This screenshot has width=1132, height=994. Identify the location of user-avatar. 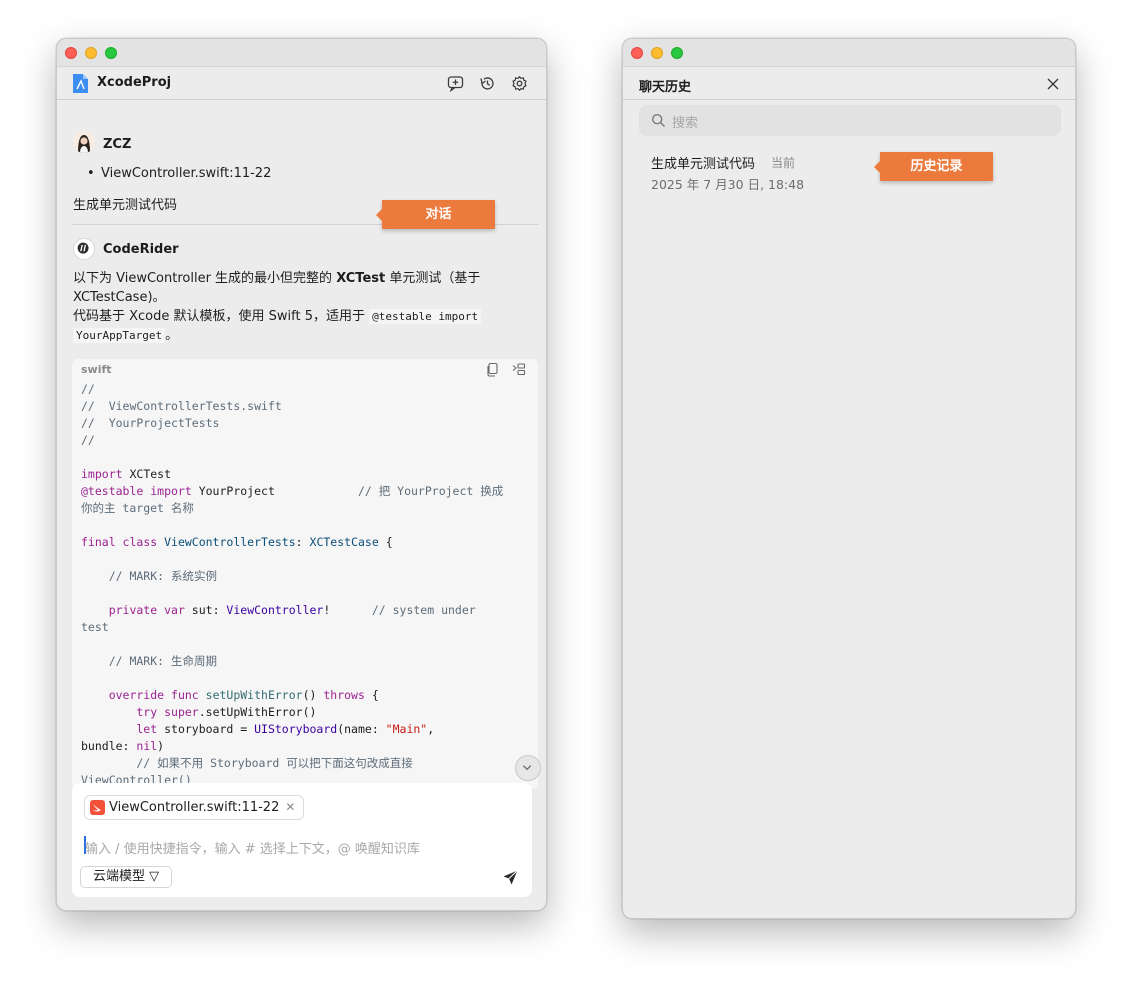
(84, 142).